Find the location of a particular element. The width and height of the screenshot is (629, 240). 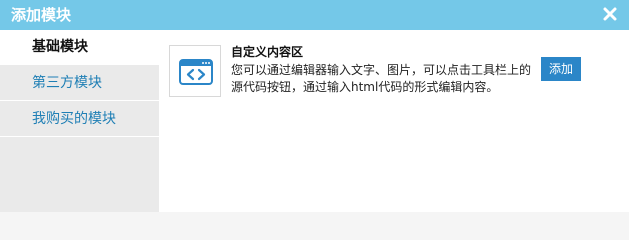

close-icon is located at coordinates (610, 14).